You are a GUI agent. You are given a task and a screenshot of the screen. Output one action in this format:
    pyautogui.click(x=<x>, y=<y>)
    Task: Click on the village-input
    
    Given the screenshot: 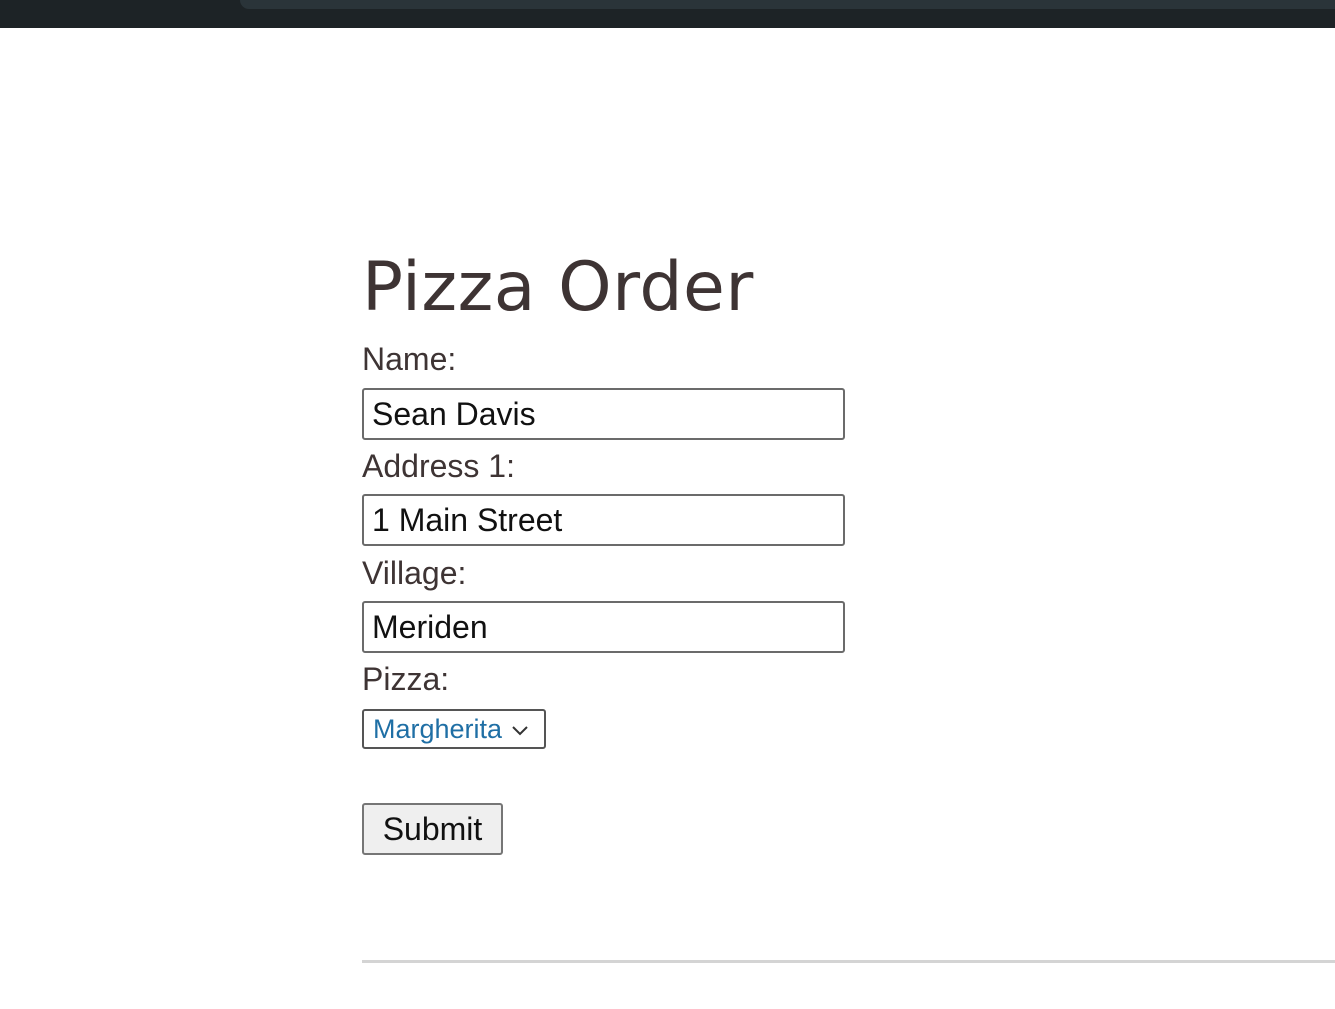 What is the action you would take?
    pyautogui.click(x=603, y=627)
    